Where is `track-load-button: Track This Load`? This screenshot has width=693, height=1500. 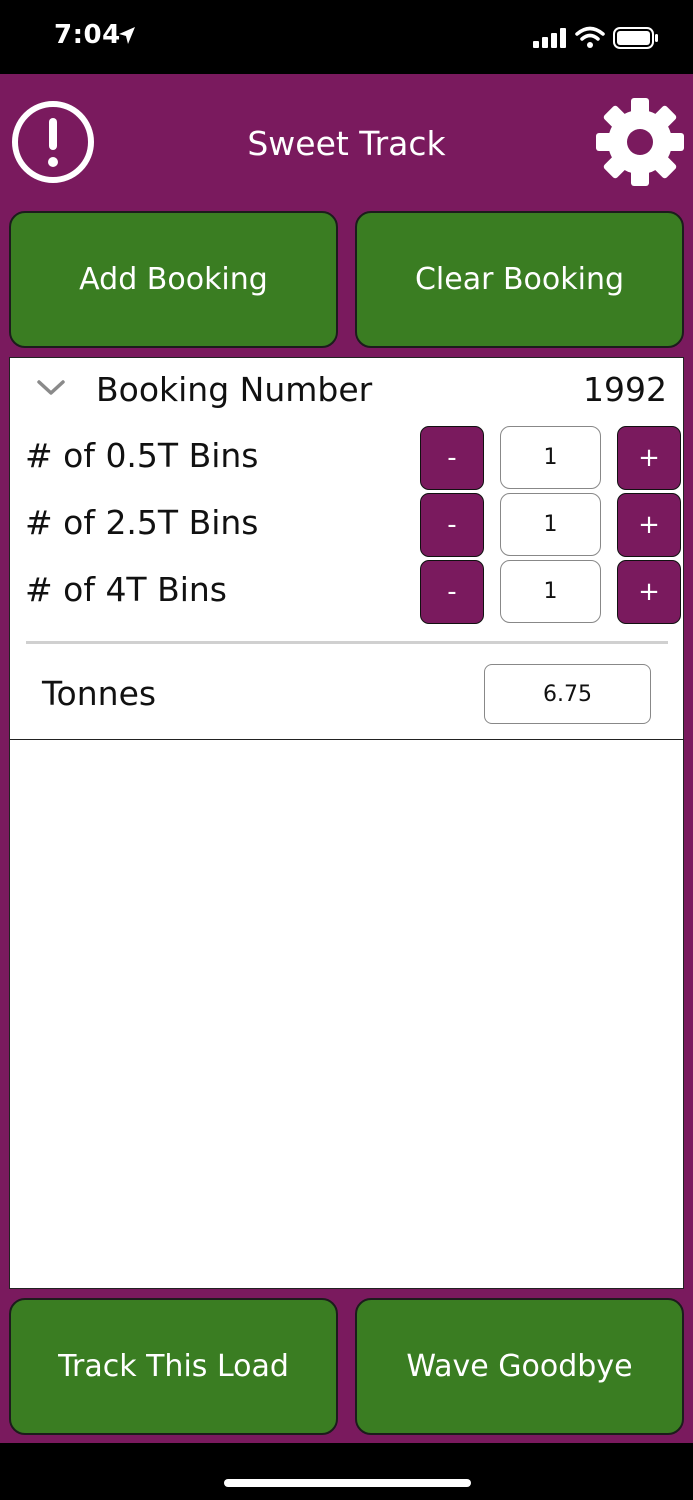 track-load-button: Track This Load is located at coordinates (173, 1366).